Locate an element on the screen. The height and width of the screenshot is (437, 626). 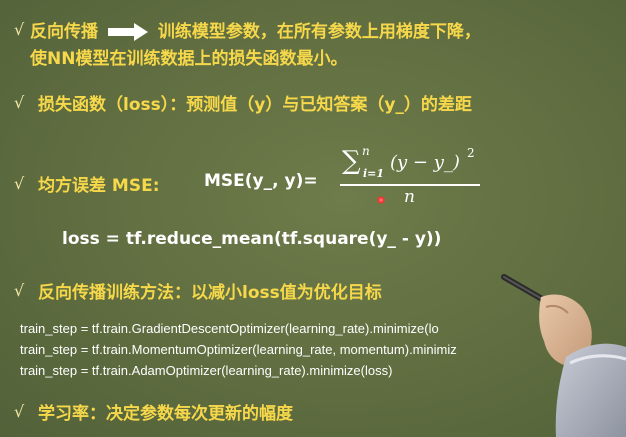
fraction-line is located at coordinates (410, 185).